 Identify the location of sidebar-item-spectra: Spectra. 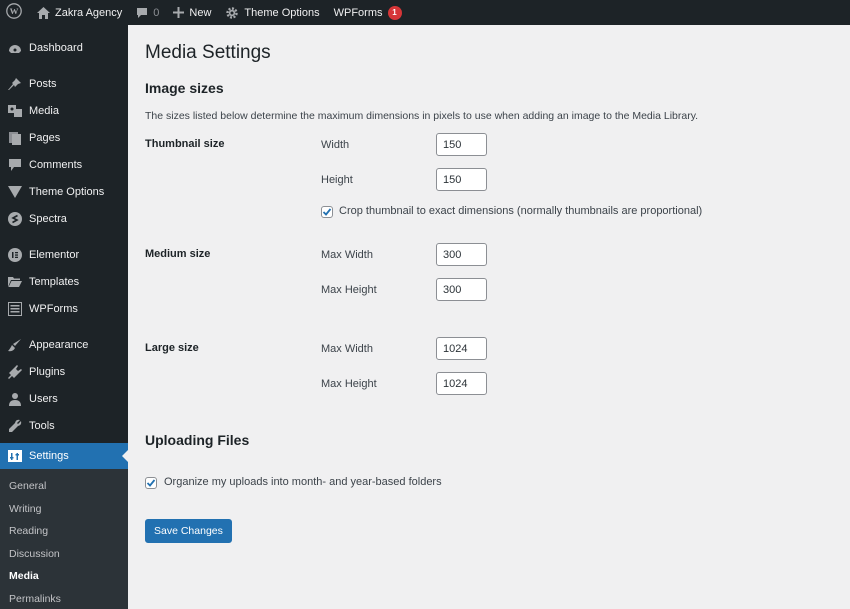
(64, 218).